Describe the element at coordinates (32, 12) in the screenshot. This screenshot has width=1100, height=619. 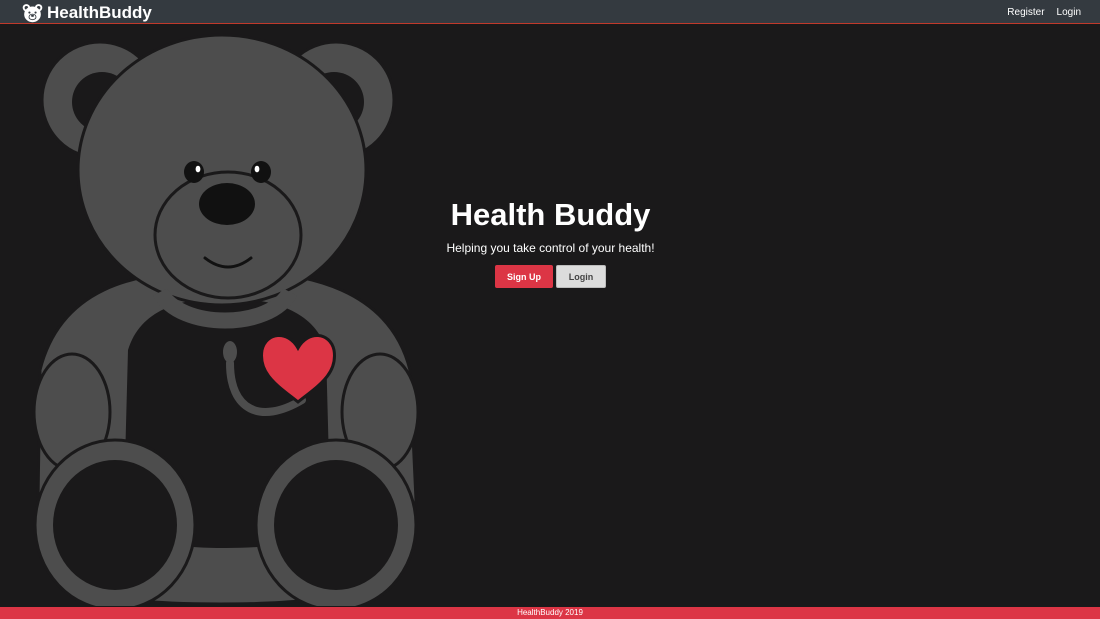
I see `teddy-bear-icon` at that location.